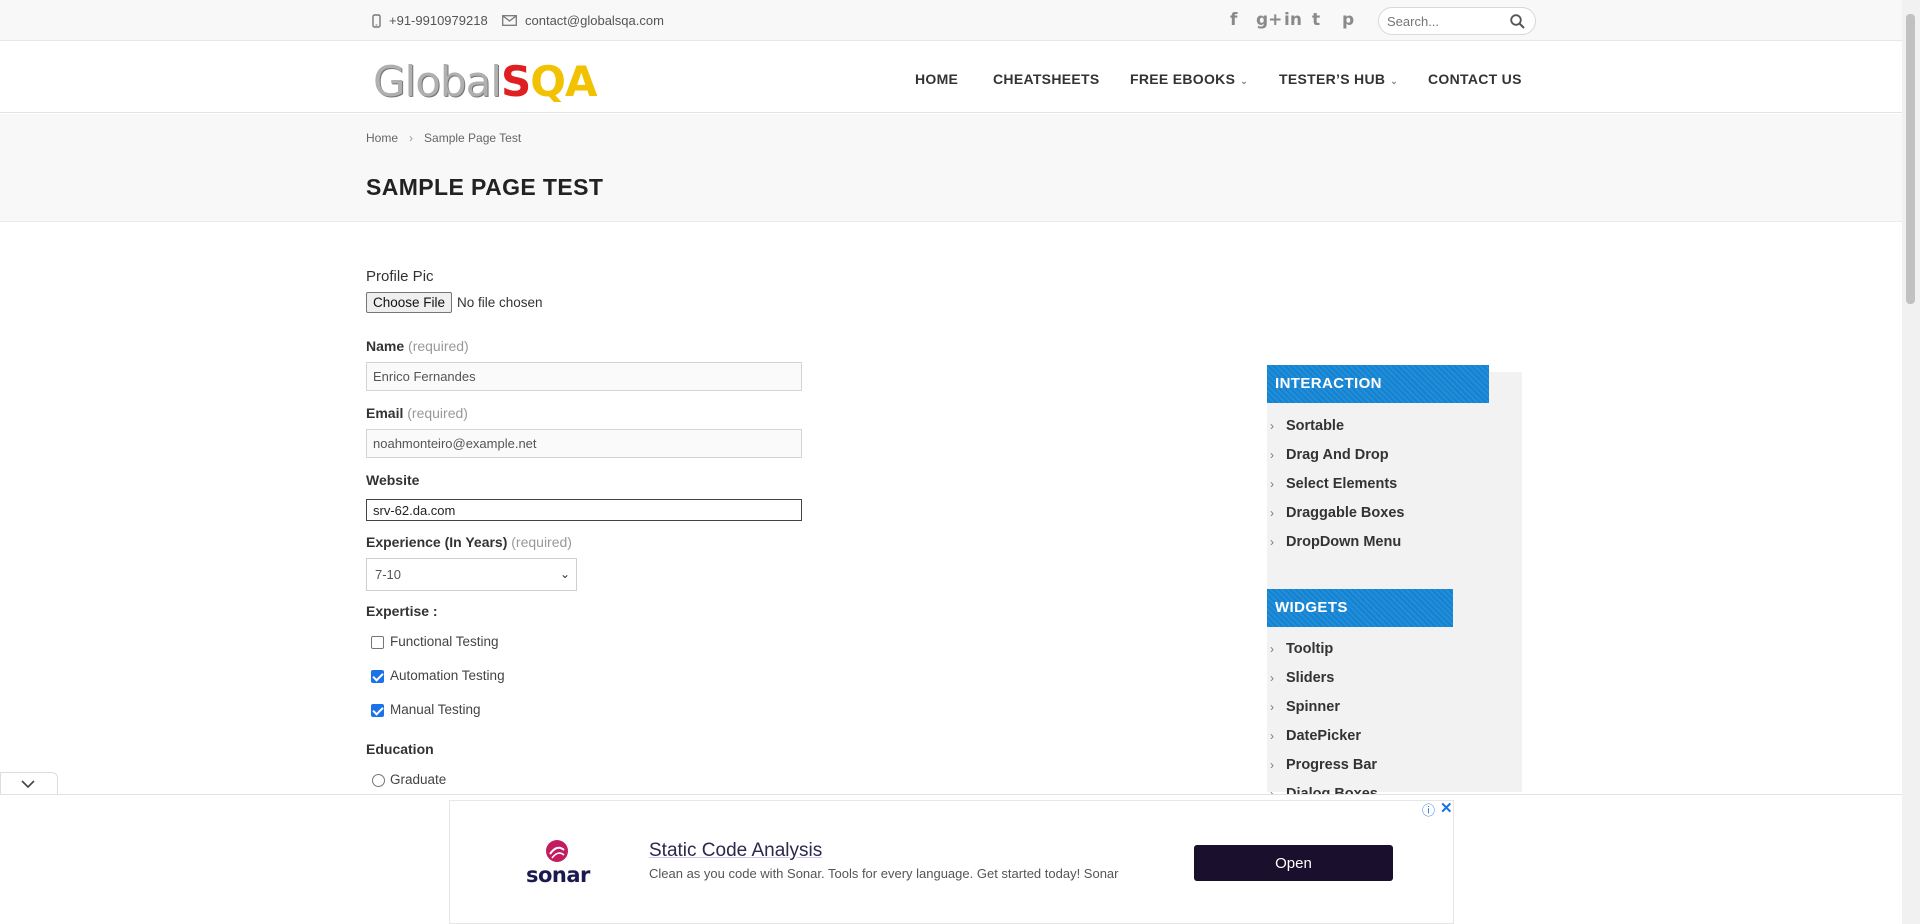 This screenshot has height=924, width=1920. What do you see at coordinates (1348, 20) in the screenshot?
I see `pinterest-icon: p` at bounding box center [1348, 20].